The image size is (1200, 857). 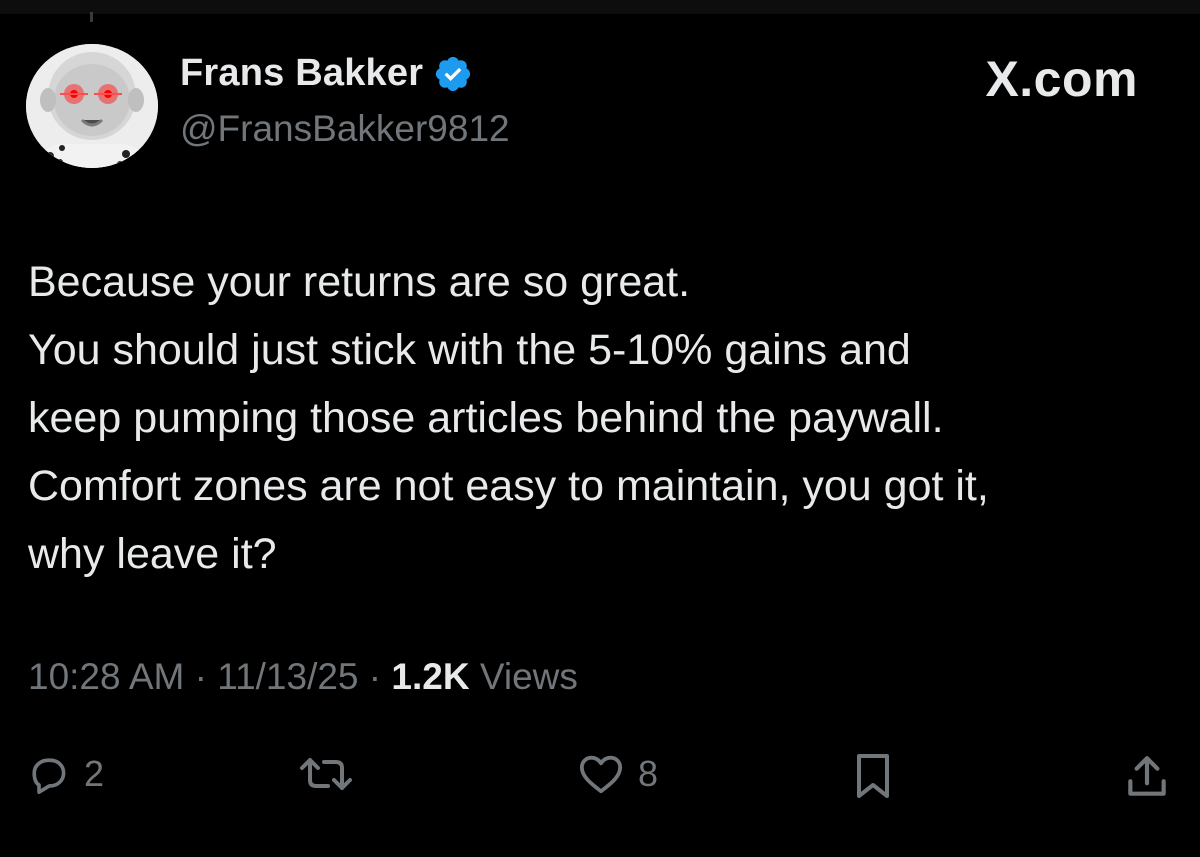 I want to click on heart-icon, so click(x=601, y=774).